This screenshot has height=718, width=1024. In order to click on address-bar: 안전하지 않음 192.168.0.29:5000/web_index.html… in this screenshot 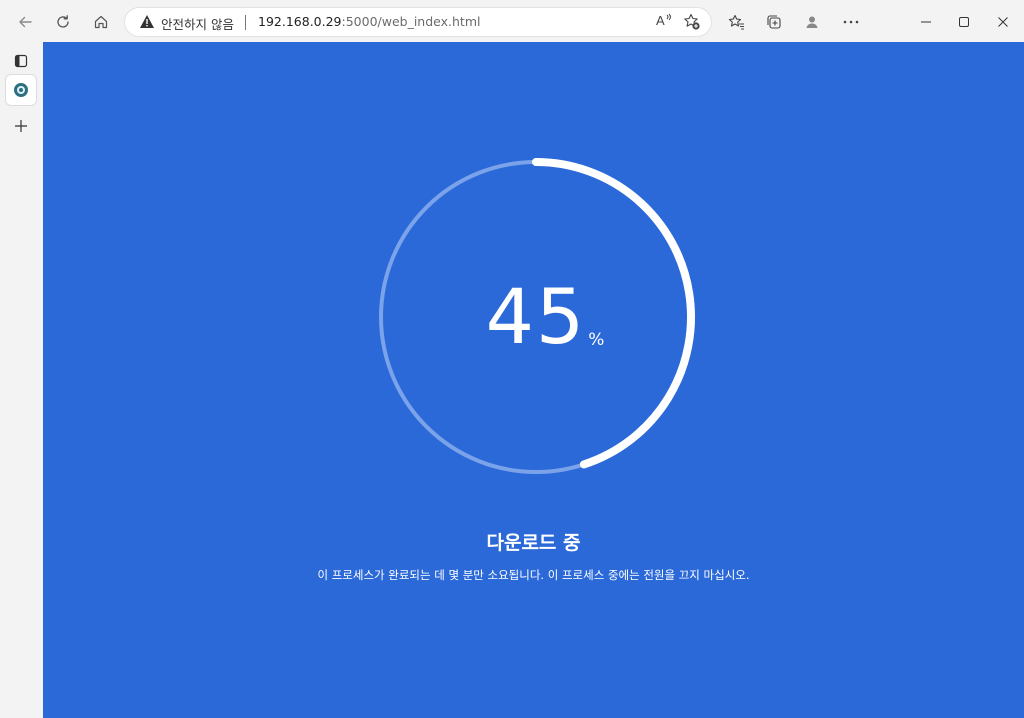, I will do `click(418, 22)`.